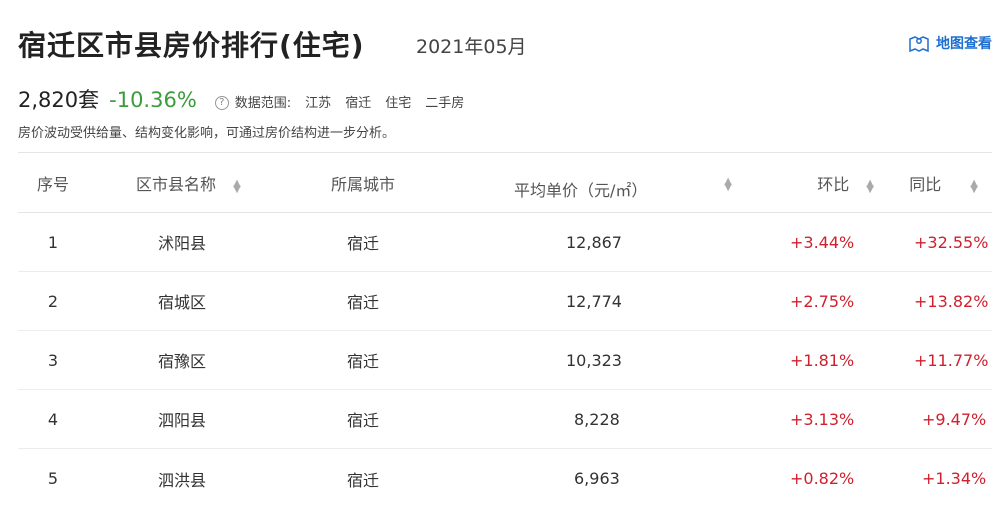 This screenshot has width=1000, height=506. Describe the element at coordinates (318, 103) in the screenshot. I see `range-item: 江苏` at that location.